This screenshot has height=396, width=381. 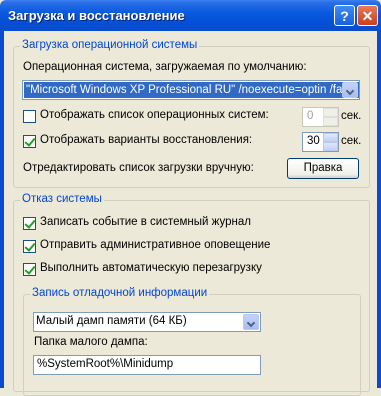 I want to click on dump-type-value: Малый дамп памяти (64 КБ), so click(x=111, y=321).